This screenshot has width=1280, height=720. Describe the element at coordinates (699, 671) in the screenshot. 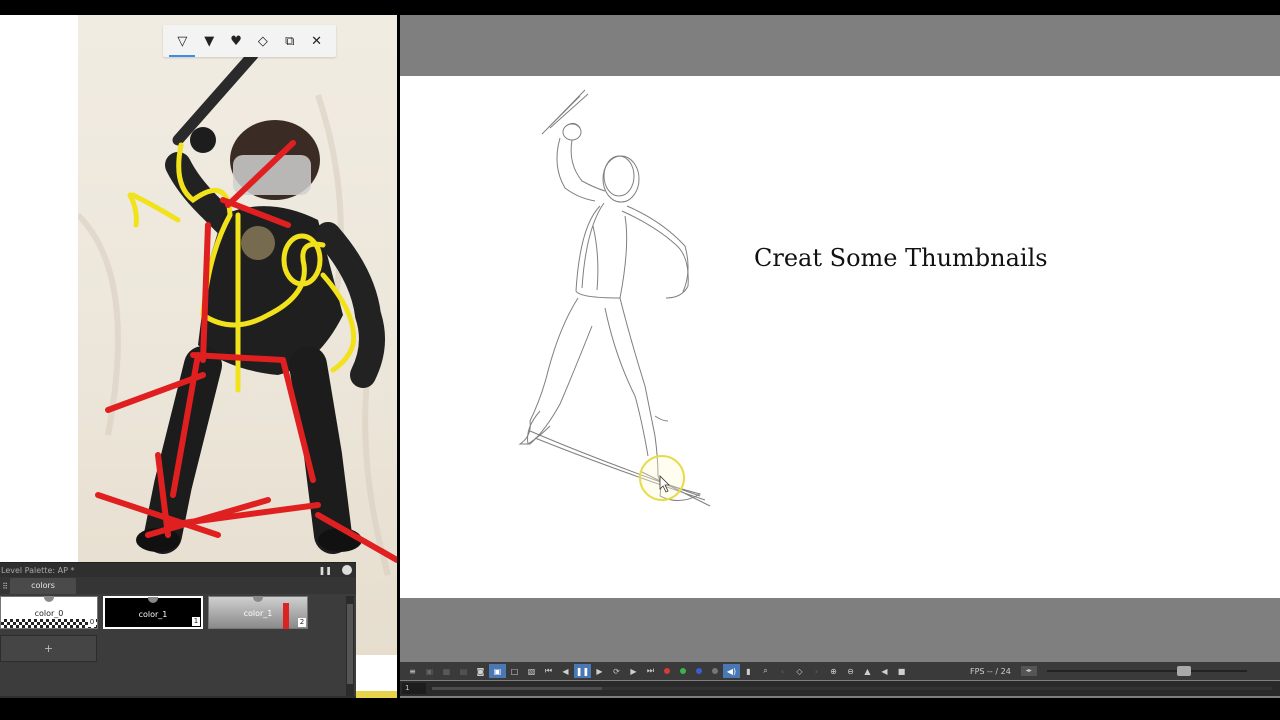

I see `blue-channel-icon` at that location.